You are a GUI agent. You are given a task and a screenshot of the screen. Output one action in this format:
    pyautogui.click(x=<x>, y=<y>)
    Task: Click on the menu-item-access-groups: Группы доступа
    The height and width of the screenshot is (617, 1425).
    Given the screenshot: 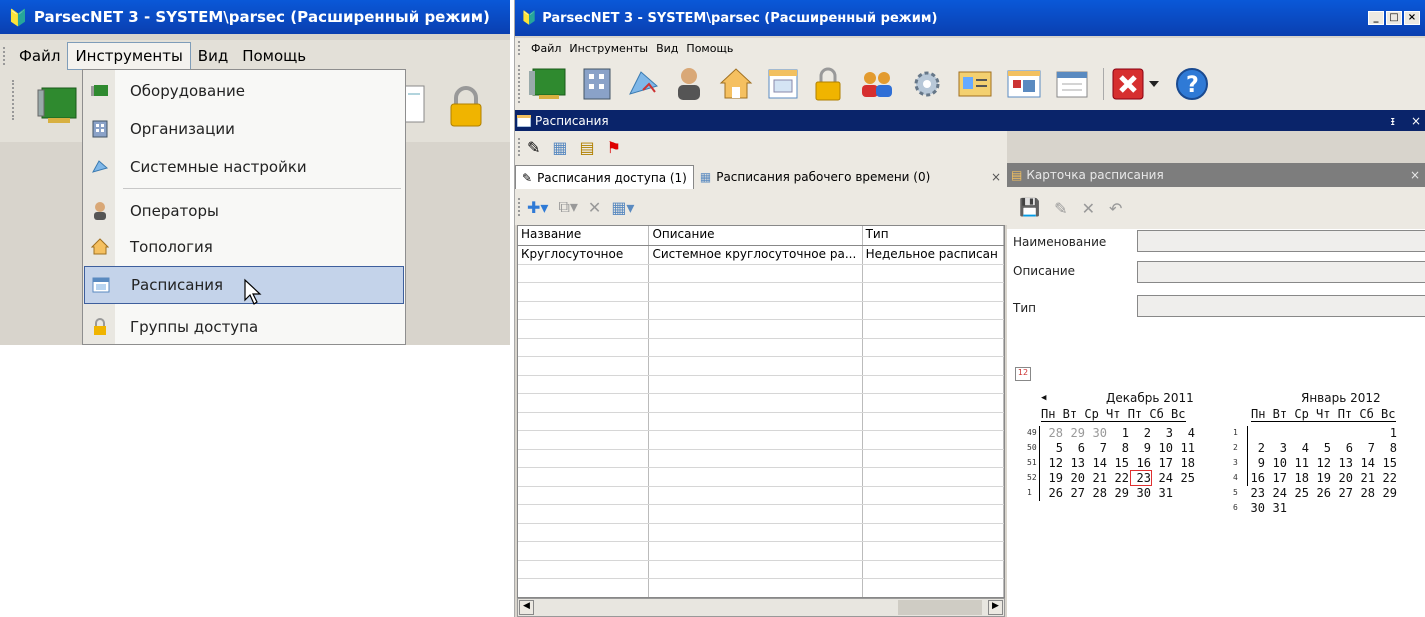 What is the action you would take?
    pyautogui.click(x=244, y=326)
    